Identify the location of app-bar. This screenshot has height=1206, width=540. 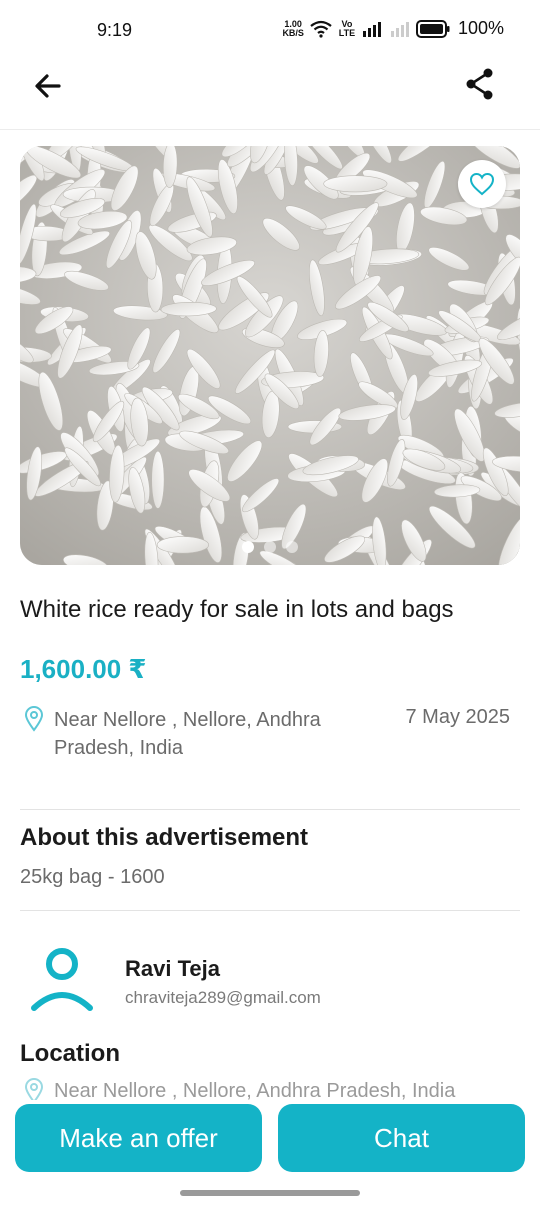
(270, 94).